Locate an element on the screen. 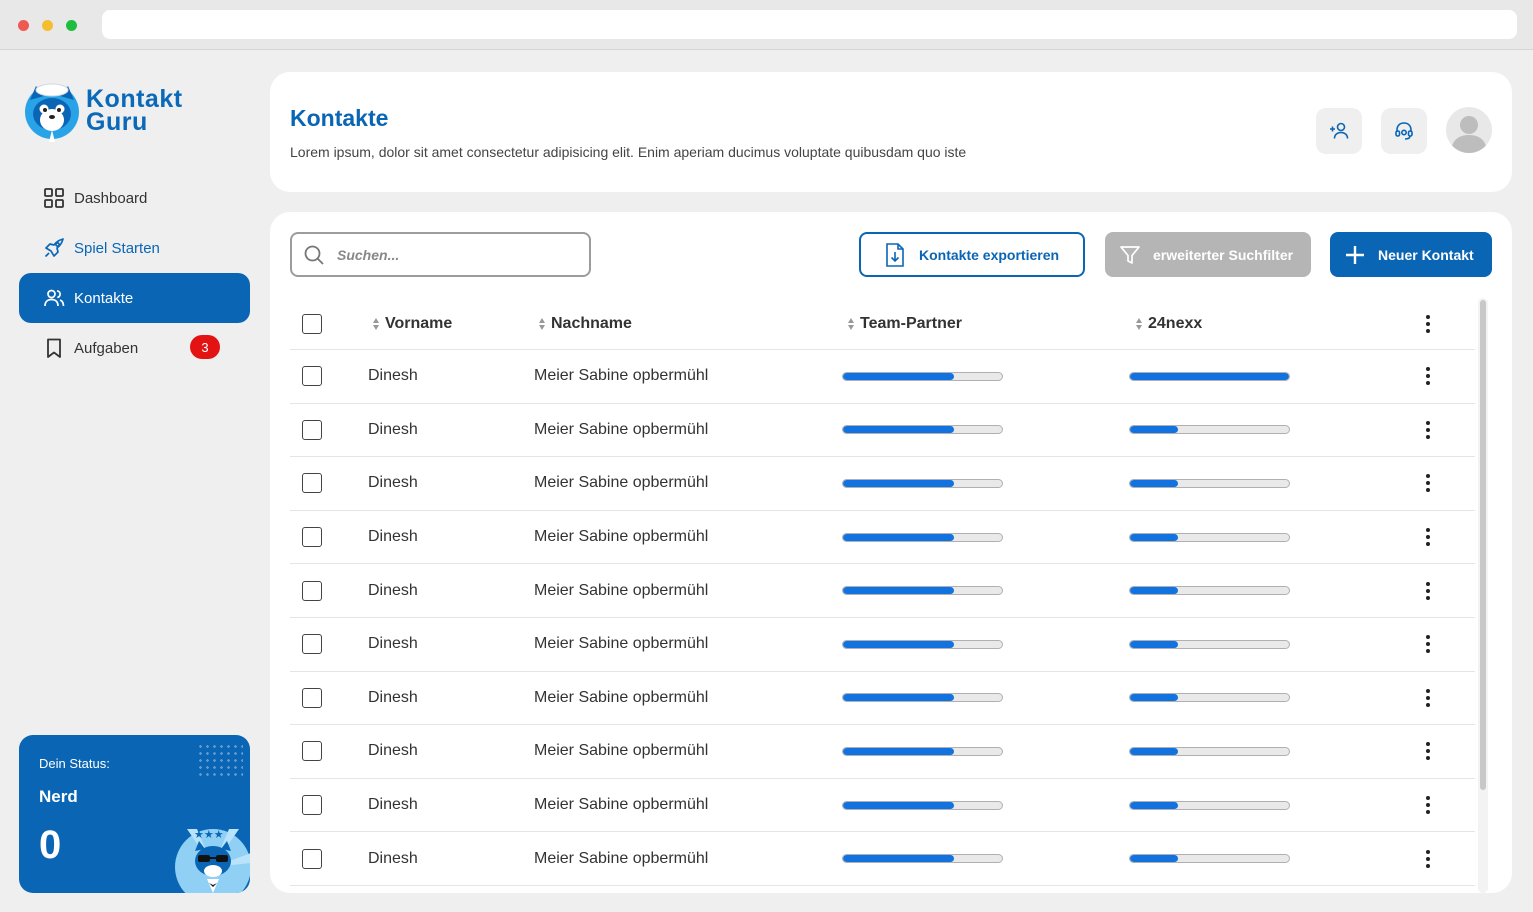  column-header-nachname: Nachname is located at coordinates (585, 323).